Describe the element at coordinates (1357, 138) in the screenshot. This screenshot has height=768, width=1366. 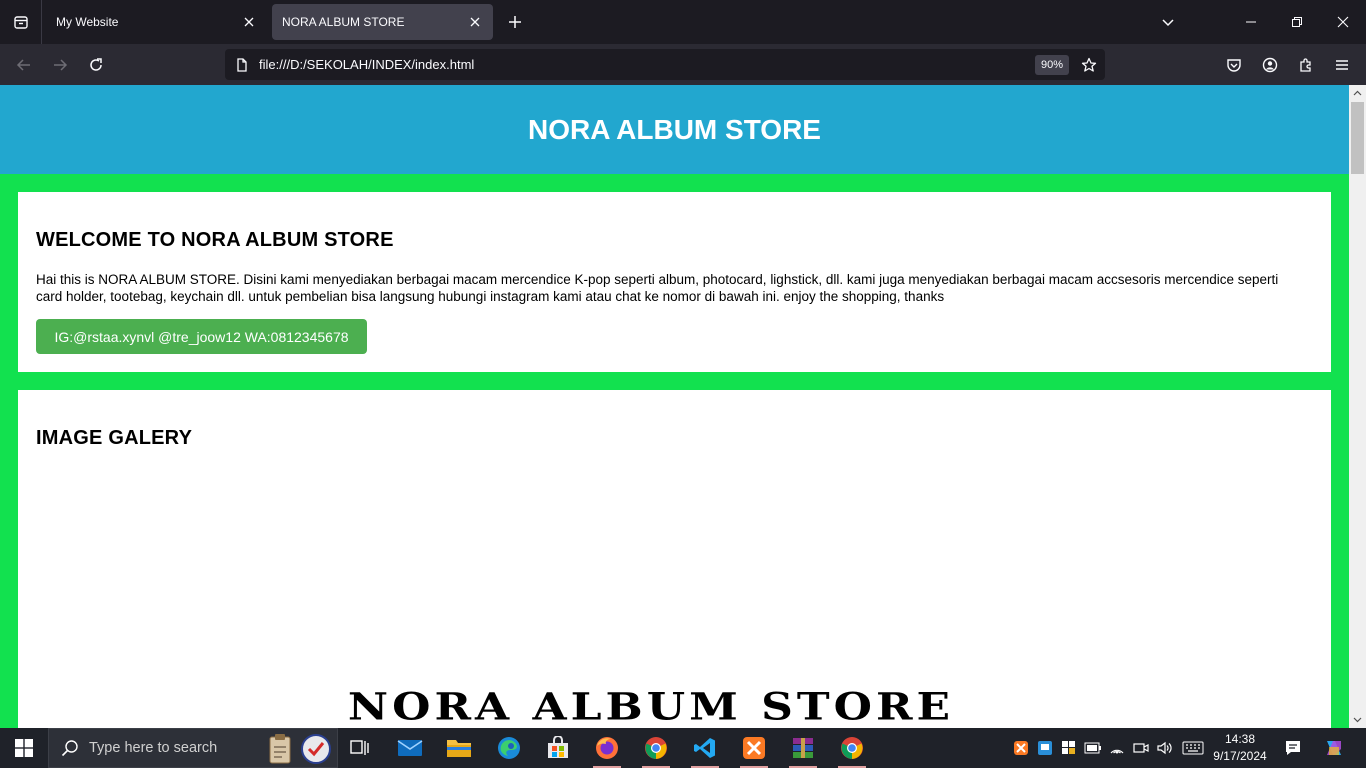
I see `scrollbar-thumb` at that location.